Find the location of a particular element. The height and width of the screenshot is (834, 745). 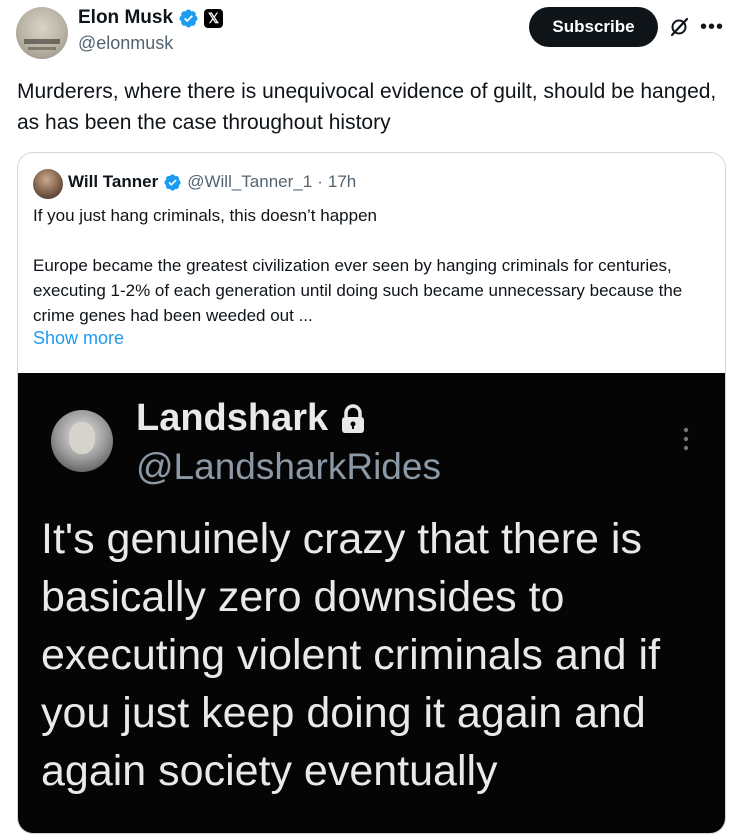

lock-icon is located at coordinates (353, 418).